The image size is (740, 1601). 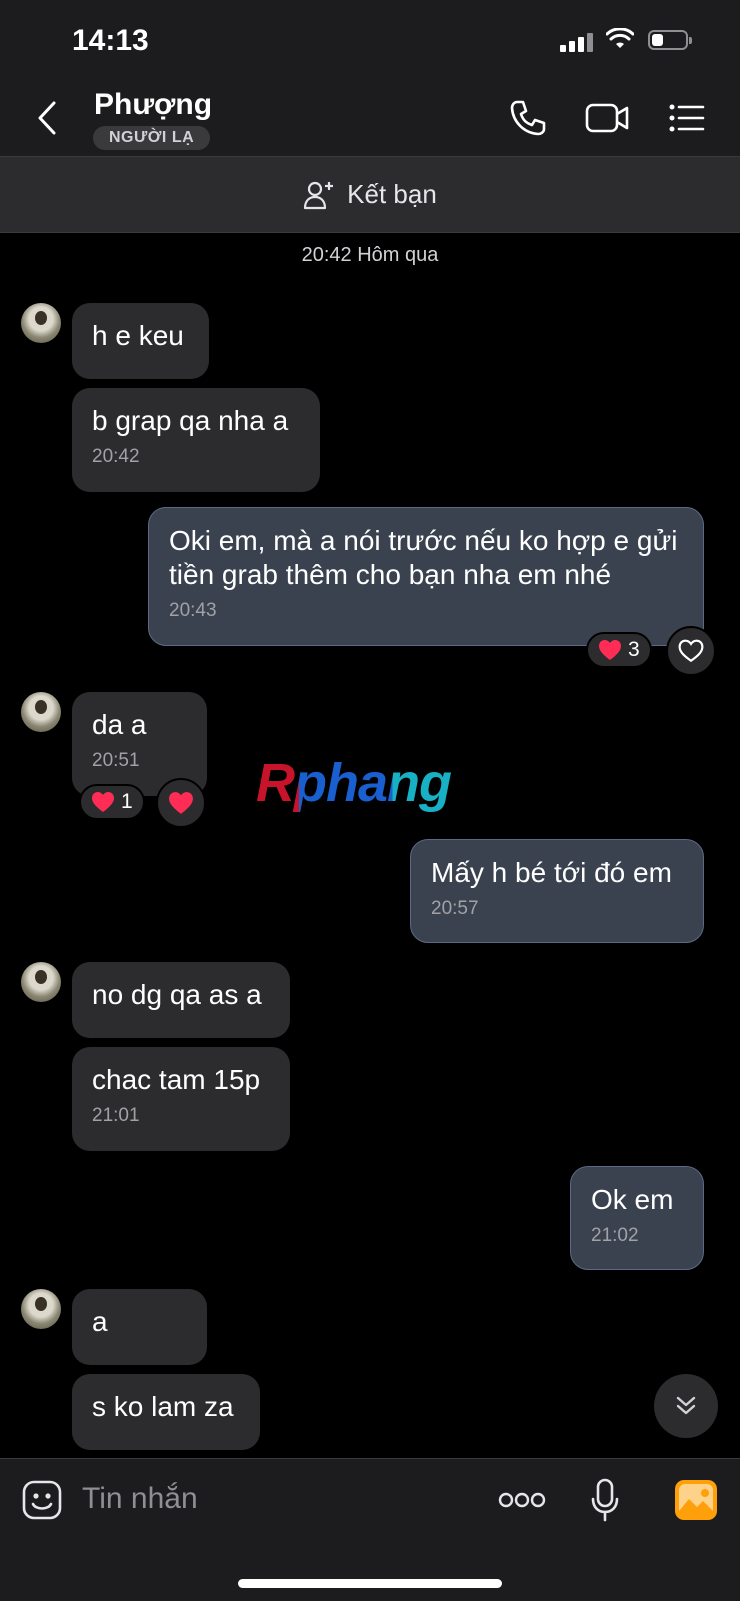 I want to click on message-text: Mấy h bé tới đó em, so click(x=551, y=872).